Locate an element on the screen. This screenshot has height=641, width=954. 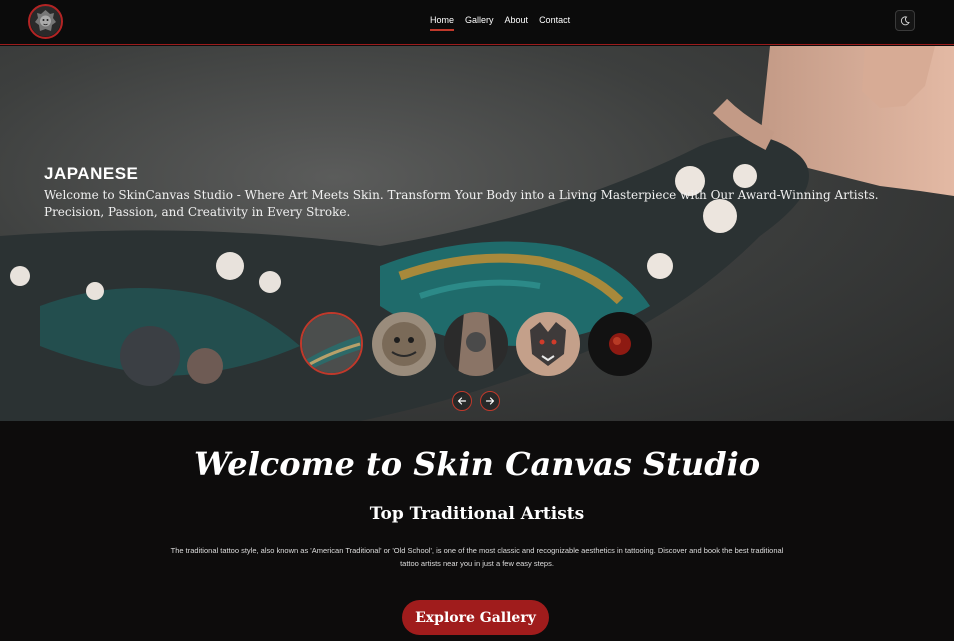
nav-home: Home is located at coordinates (442, 23).